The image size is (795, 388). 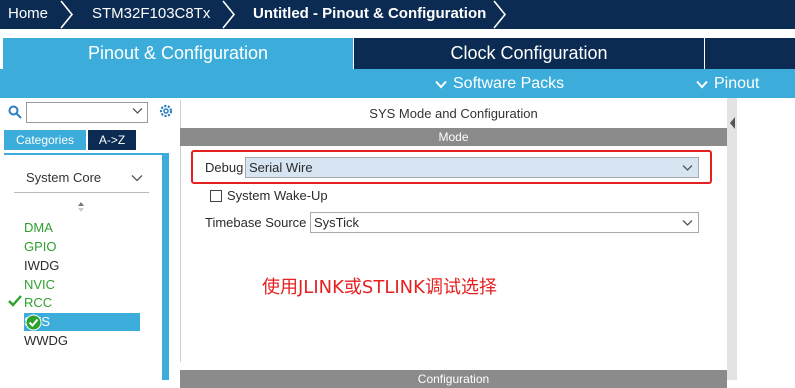 I want to click on mode-section-header: Mode, so click(x=453, y=137).